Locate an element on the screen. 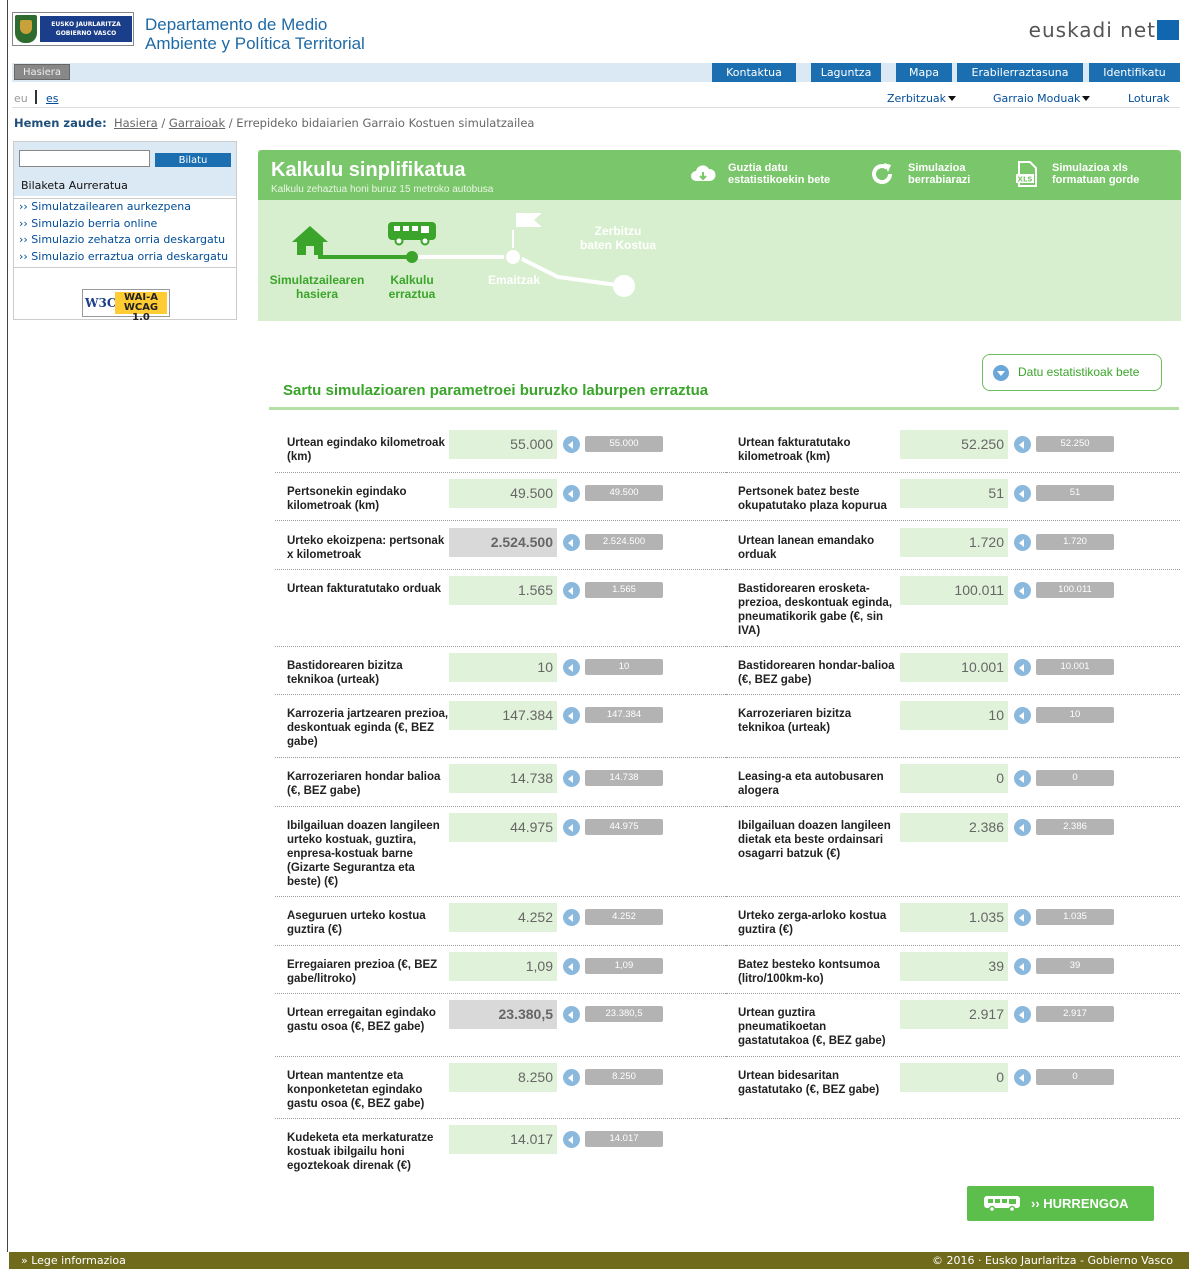  euskadi-net-logo: euskadi net is located at coordinates (1104, 30).